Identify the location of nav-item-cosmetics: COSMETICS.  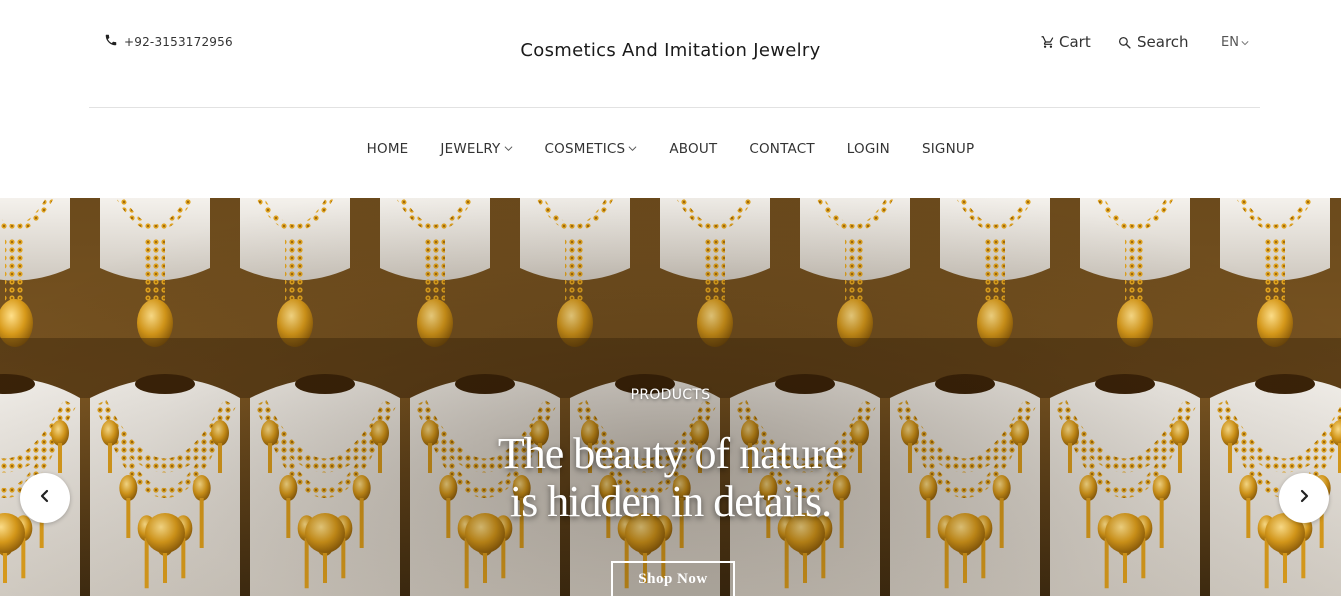
(591, 149).